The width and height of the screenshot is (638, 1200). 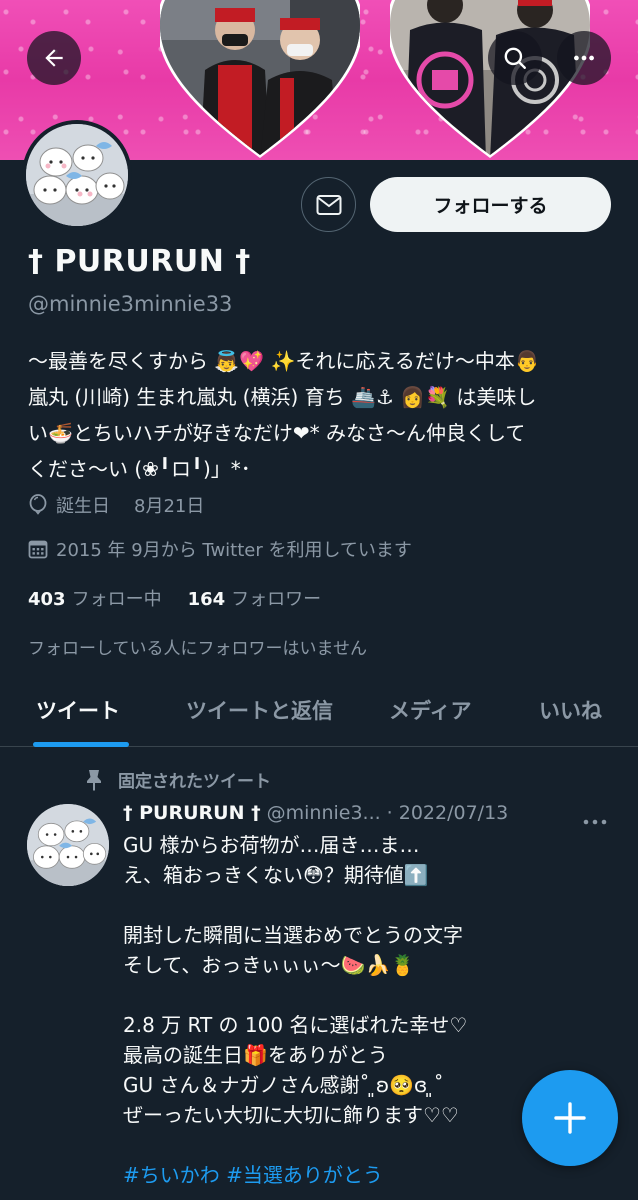 What do you see at coordinates (139, 261) in the screenshot?
I see `display-name: † PURURUN †` at bounding box center [139, 261].